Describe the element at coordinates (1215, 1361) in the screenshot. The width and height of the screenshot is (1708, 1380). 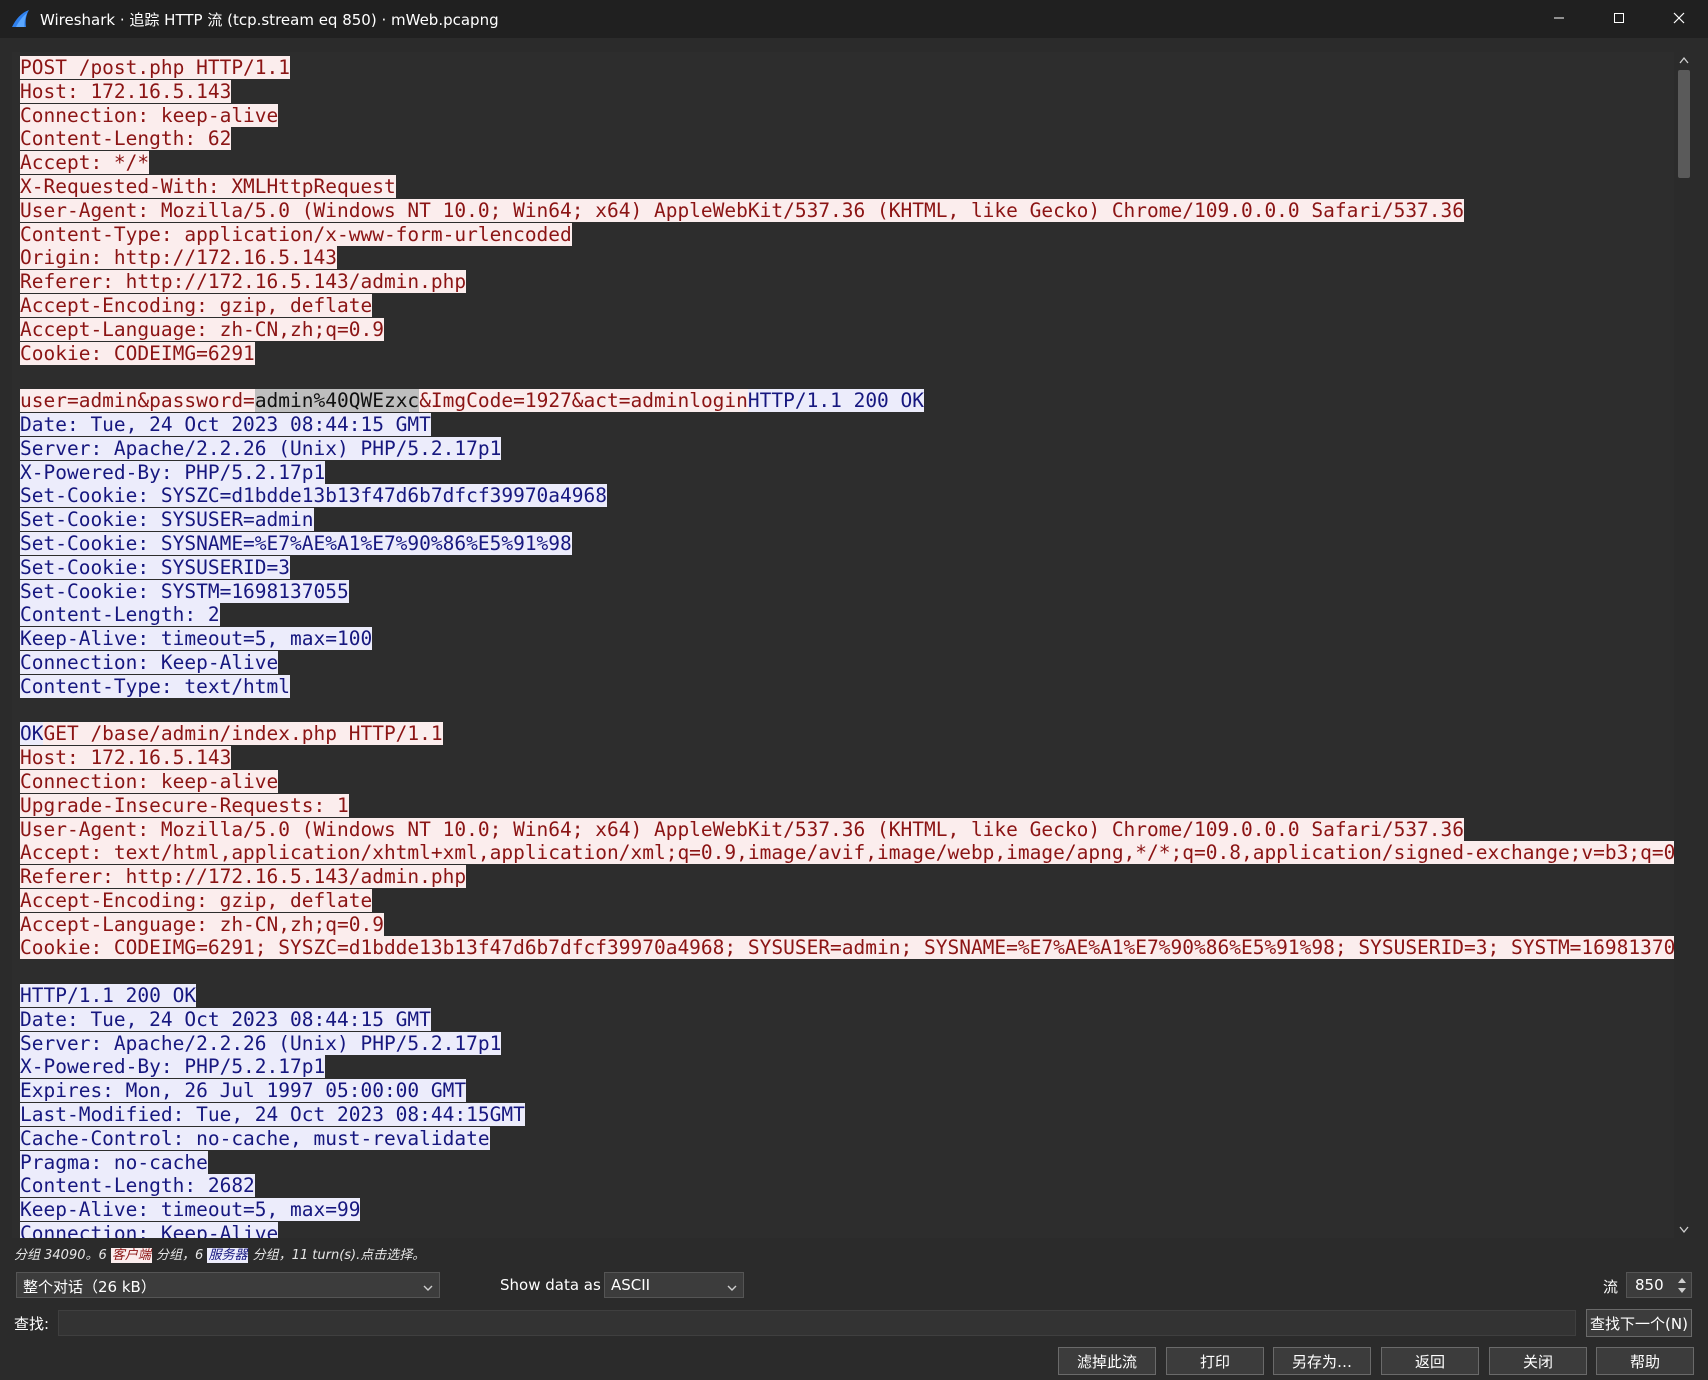
I see `print-button: 打印` at that location.